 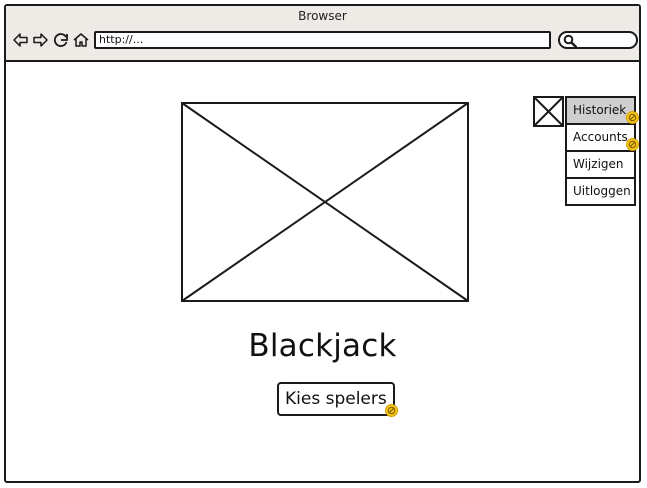 I want to click on menu-item-label: Accounts, so click(x=600, y=137).